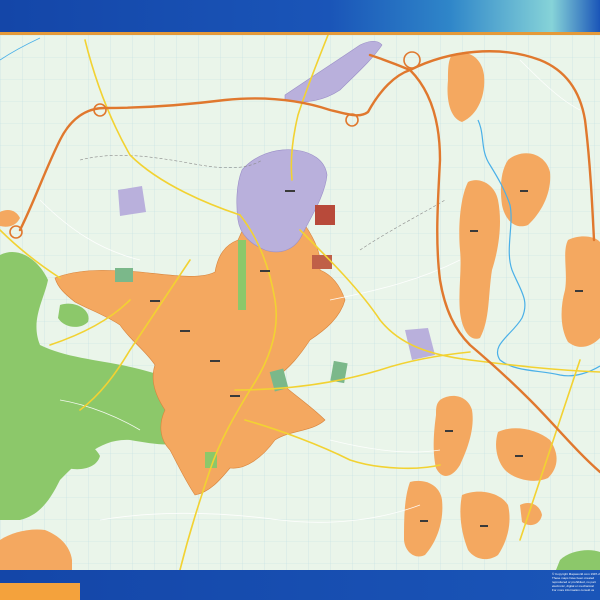 The width and height of the screenshot is (600, 600). What do you see at coordinates (40, 591) in the screenshot?
I see `footer-tab` at bounding box center [40, 591].